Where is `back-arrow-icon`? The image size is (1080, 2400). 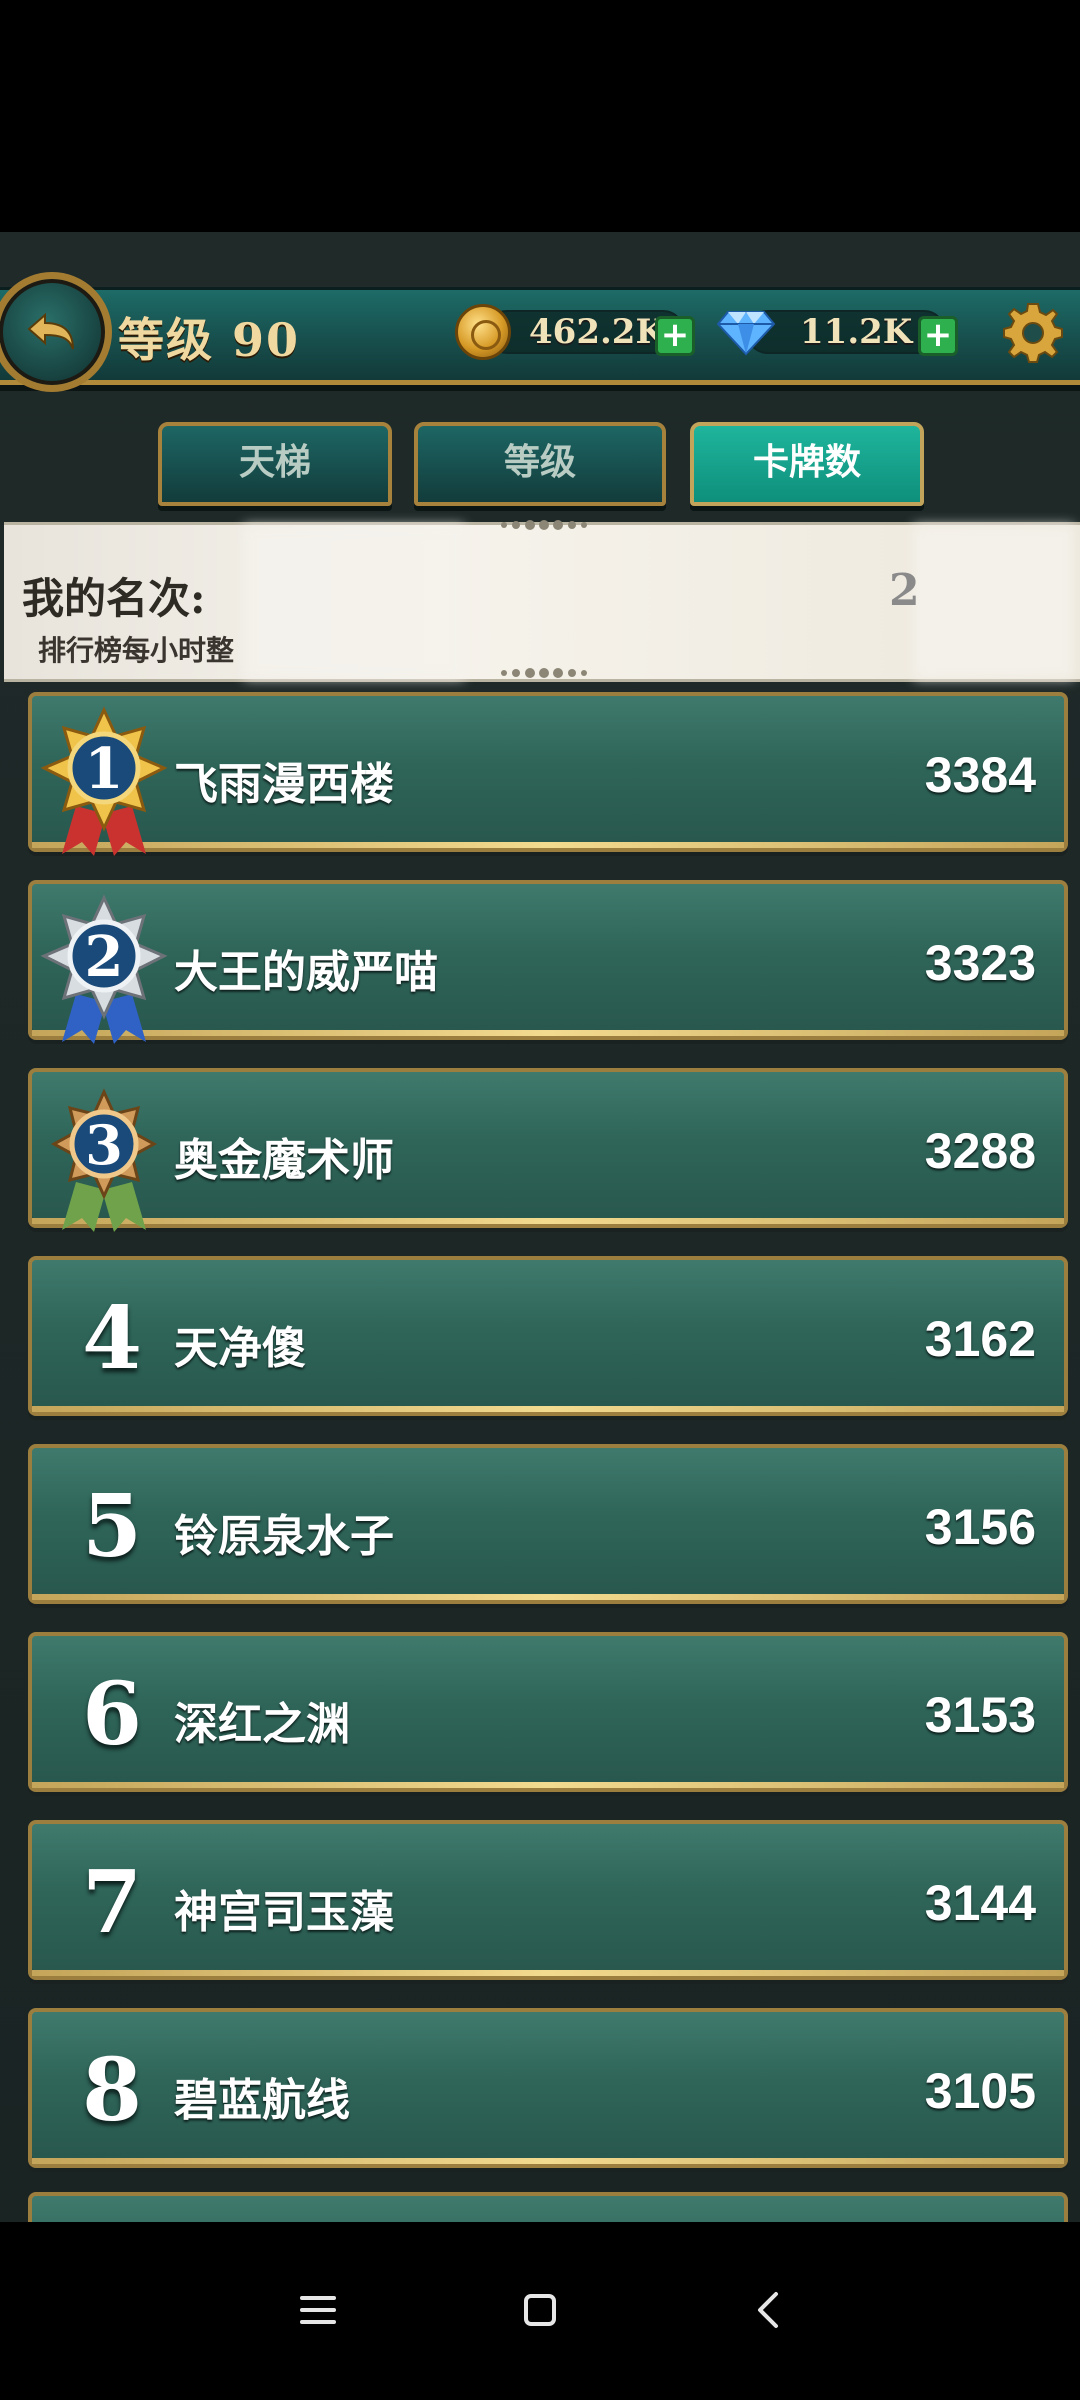 back-arrow-icon is located at coordinates (50, 331).